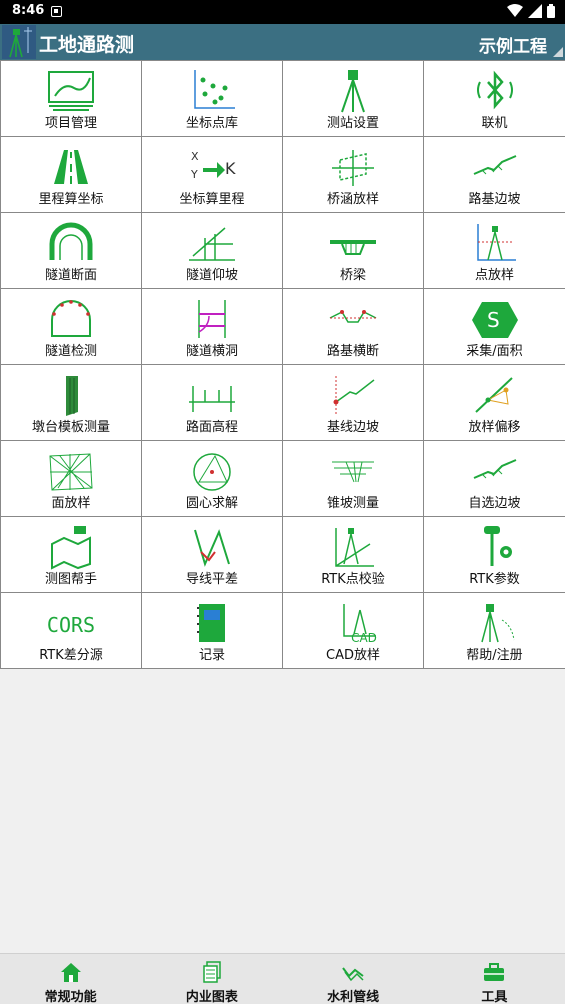 Image resolution: width=565 pixels, height=1004 pixels. I want to click on tool-tunnel-section: 隧道断面, so click(71, 251).